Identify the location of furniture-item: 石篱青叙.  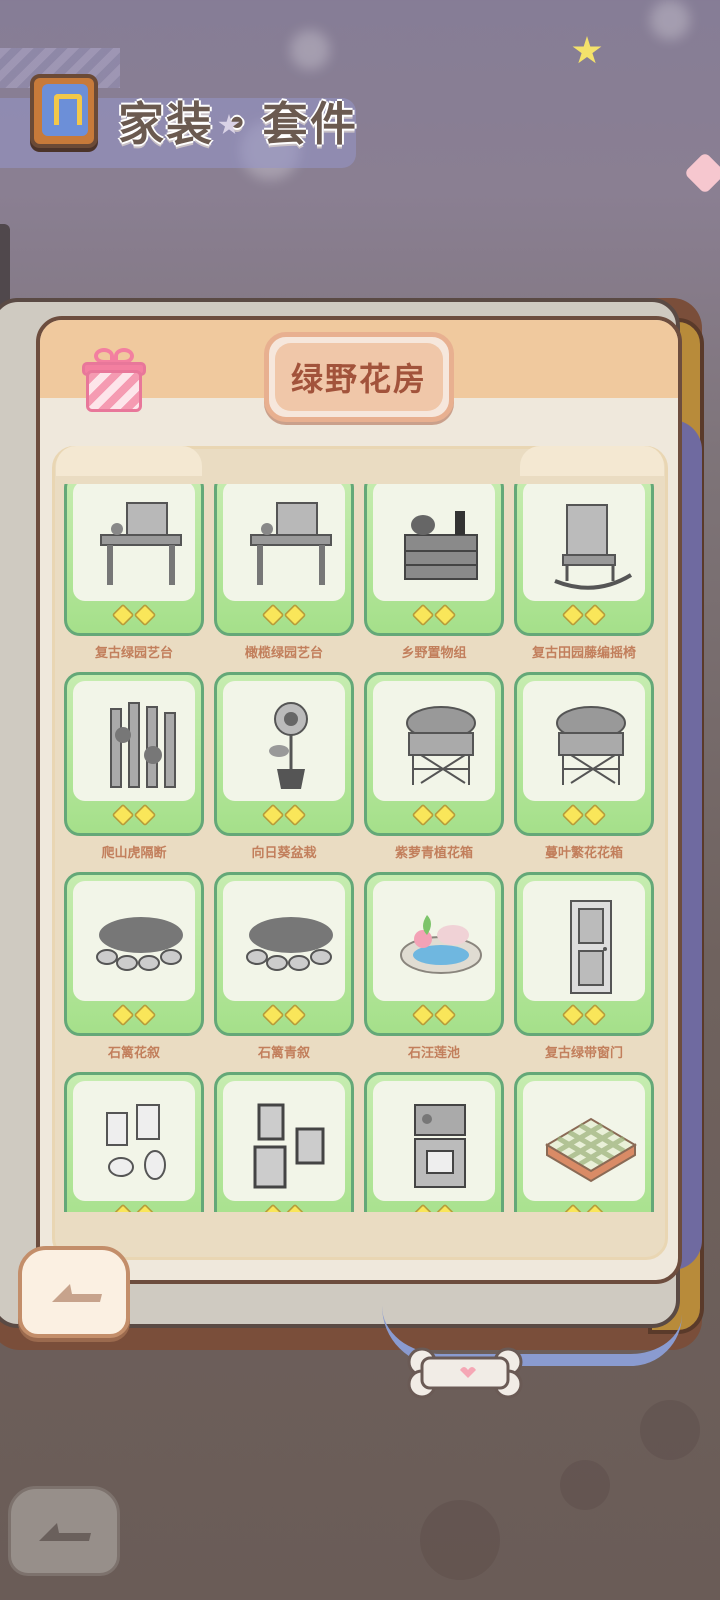
(284, 972).